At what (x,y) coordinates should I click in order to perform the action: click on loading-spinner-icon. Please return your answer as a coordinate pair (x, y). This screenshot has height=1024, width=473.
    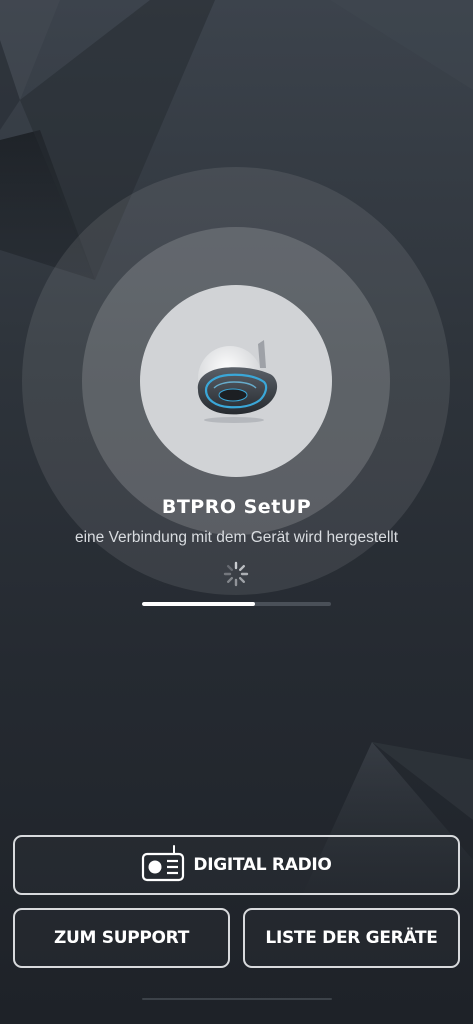
    Looking at the image, I should click on (236, 574).